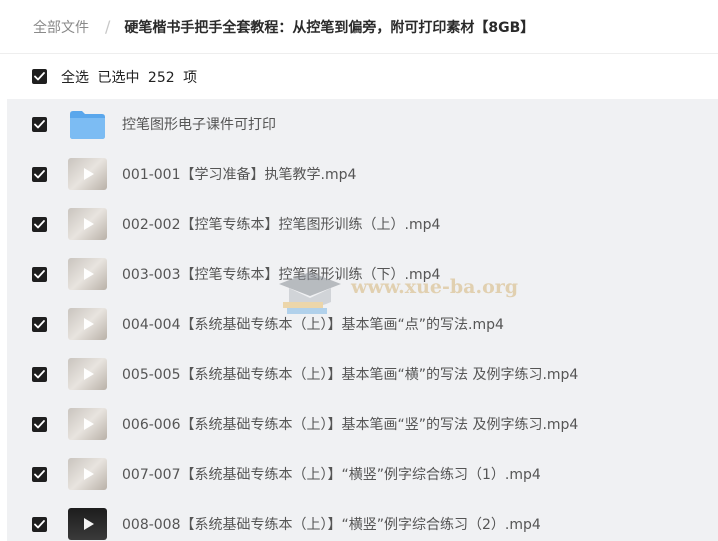 The image size is (718, 541). What do you see at coordinates (239, 174) in the screenshot?
I see `file-name: 001-001【学习准备】执笔教学.mp4` at bounding box center [239, 174].